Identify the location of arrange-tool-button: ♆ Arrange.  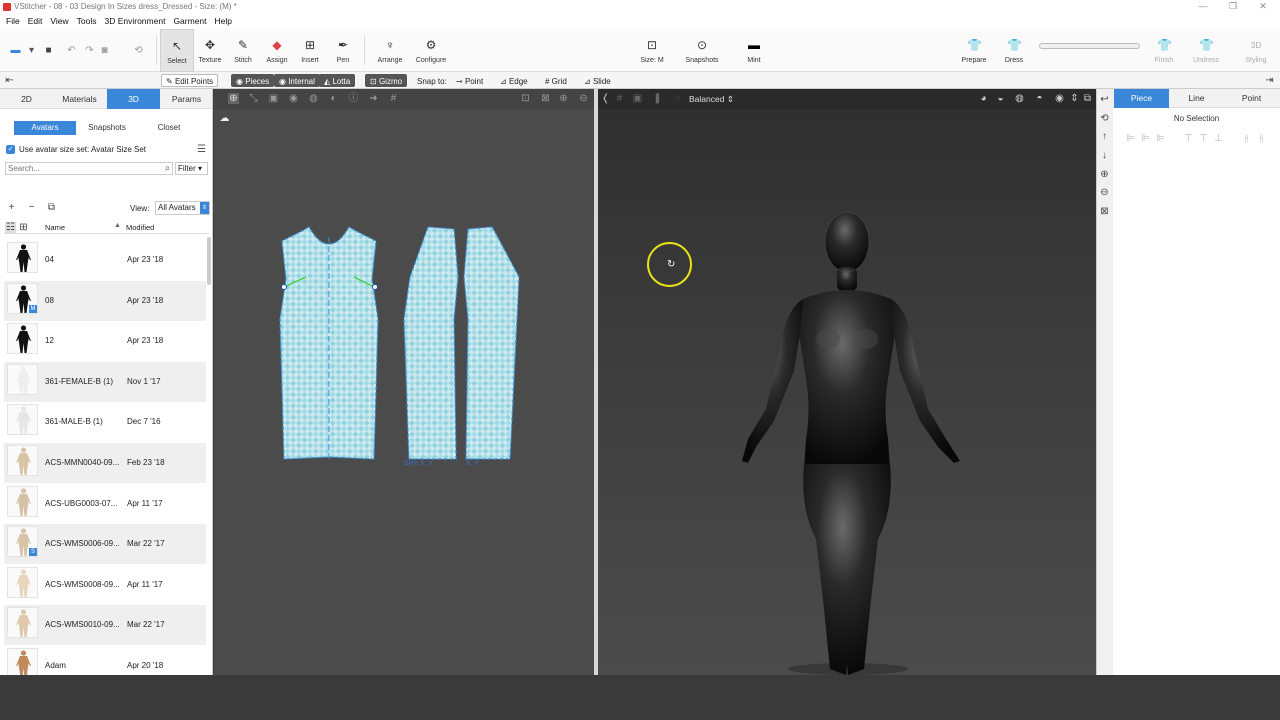
(390, 50).